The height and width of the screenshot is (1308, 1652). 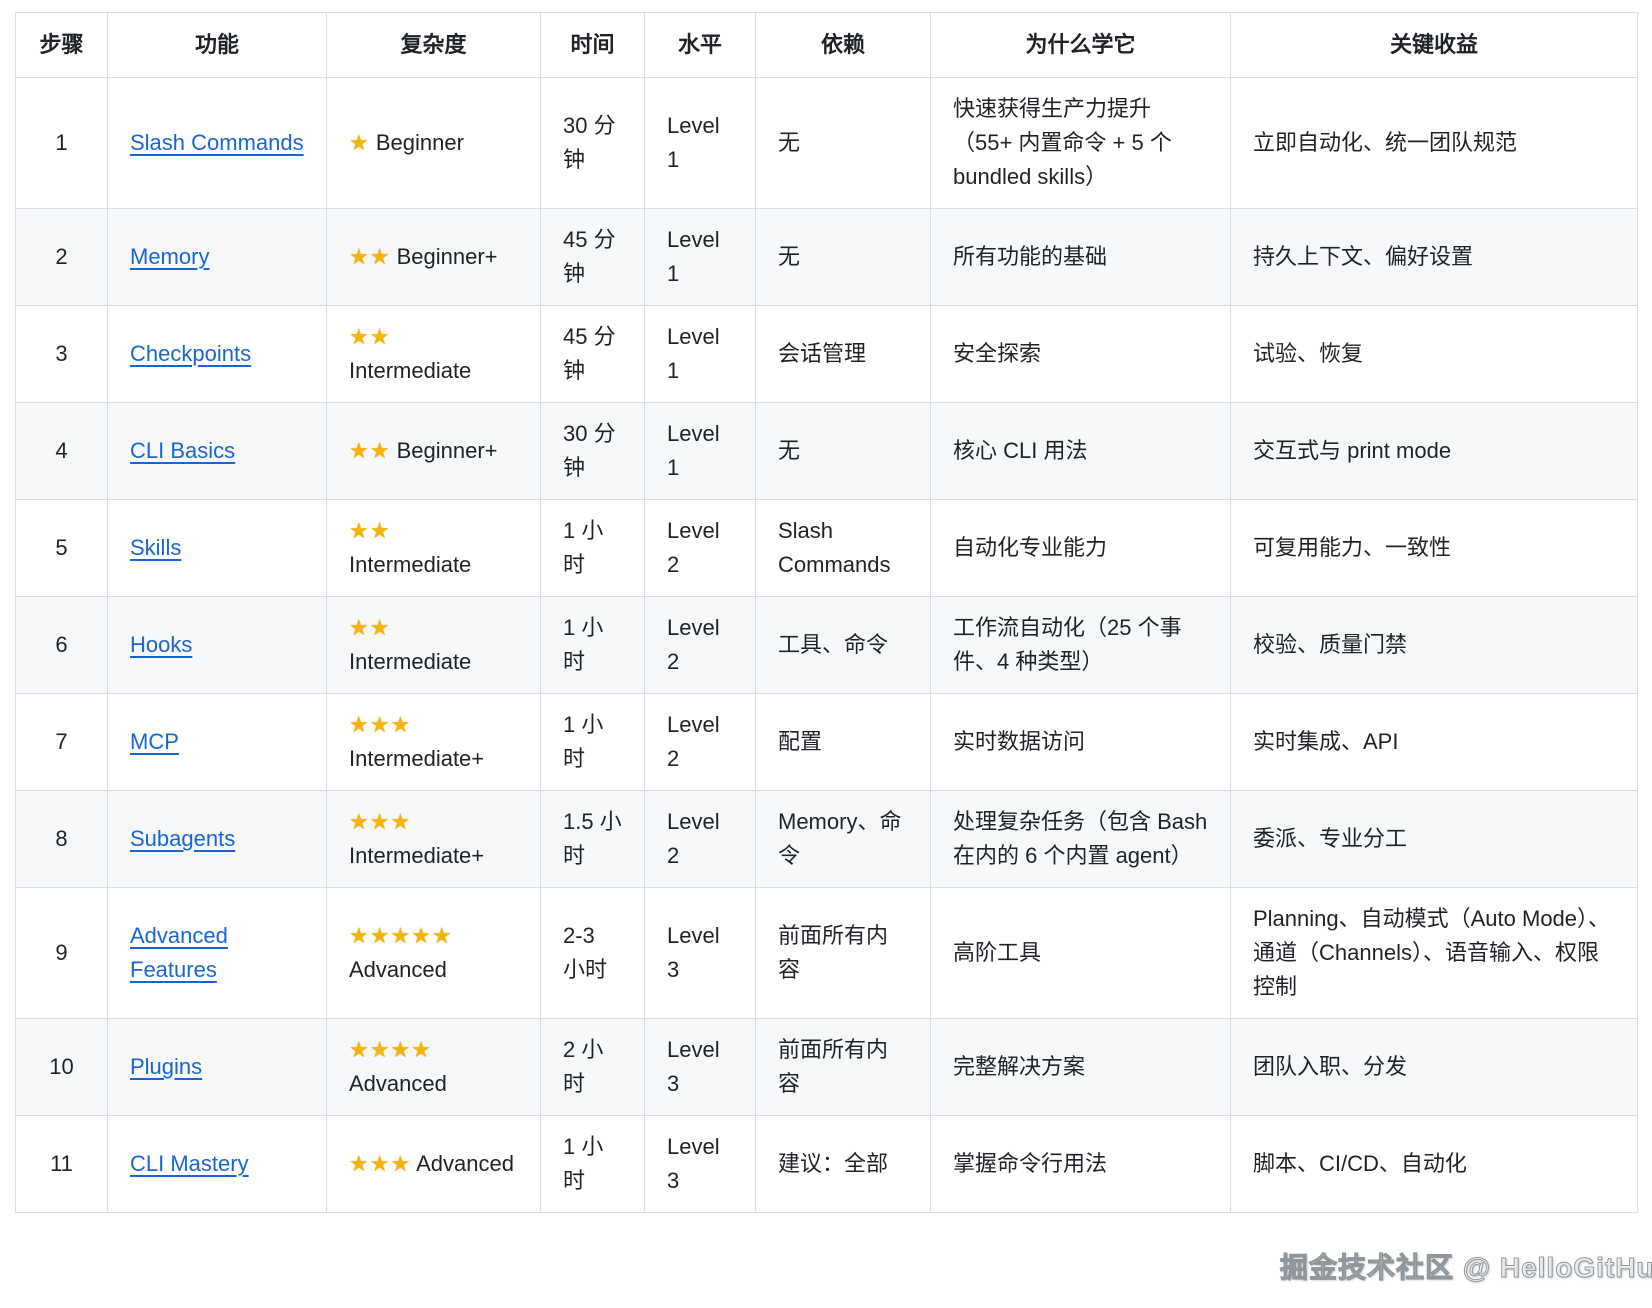 I want to click on feature-link: Memory, so click(x=169, y=256).